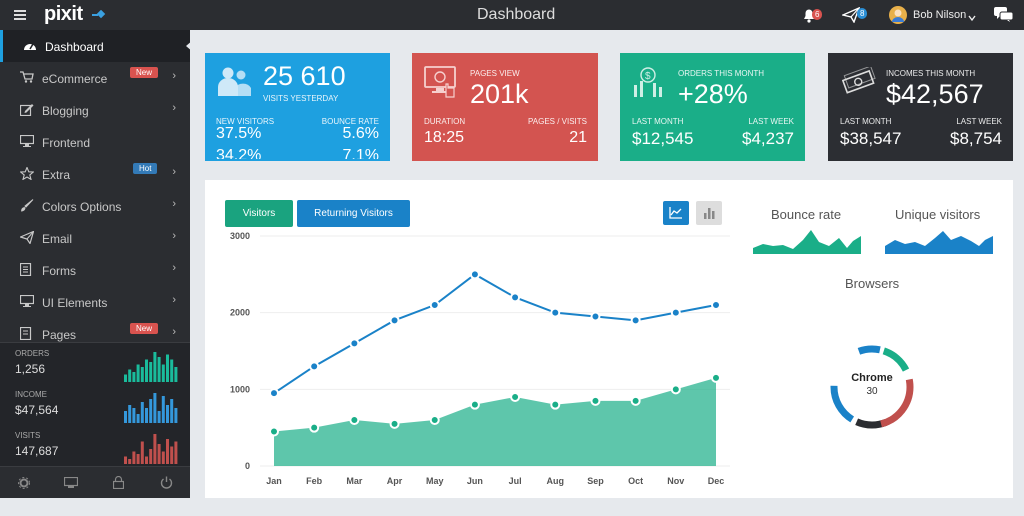 The image size is (1024, 516). I want to click on duration-label: DURATION, so click(445, 121).